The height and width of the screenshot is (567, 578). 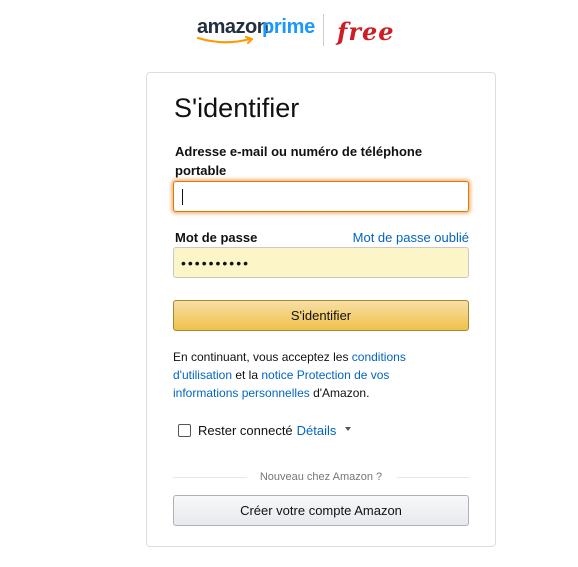 I want to click on password-field, so click(x=321, y=262).